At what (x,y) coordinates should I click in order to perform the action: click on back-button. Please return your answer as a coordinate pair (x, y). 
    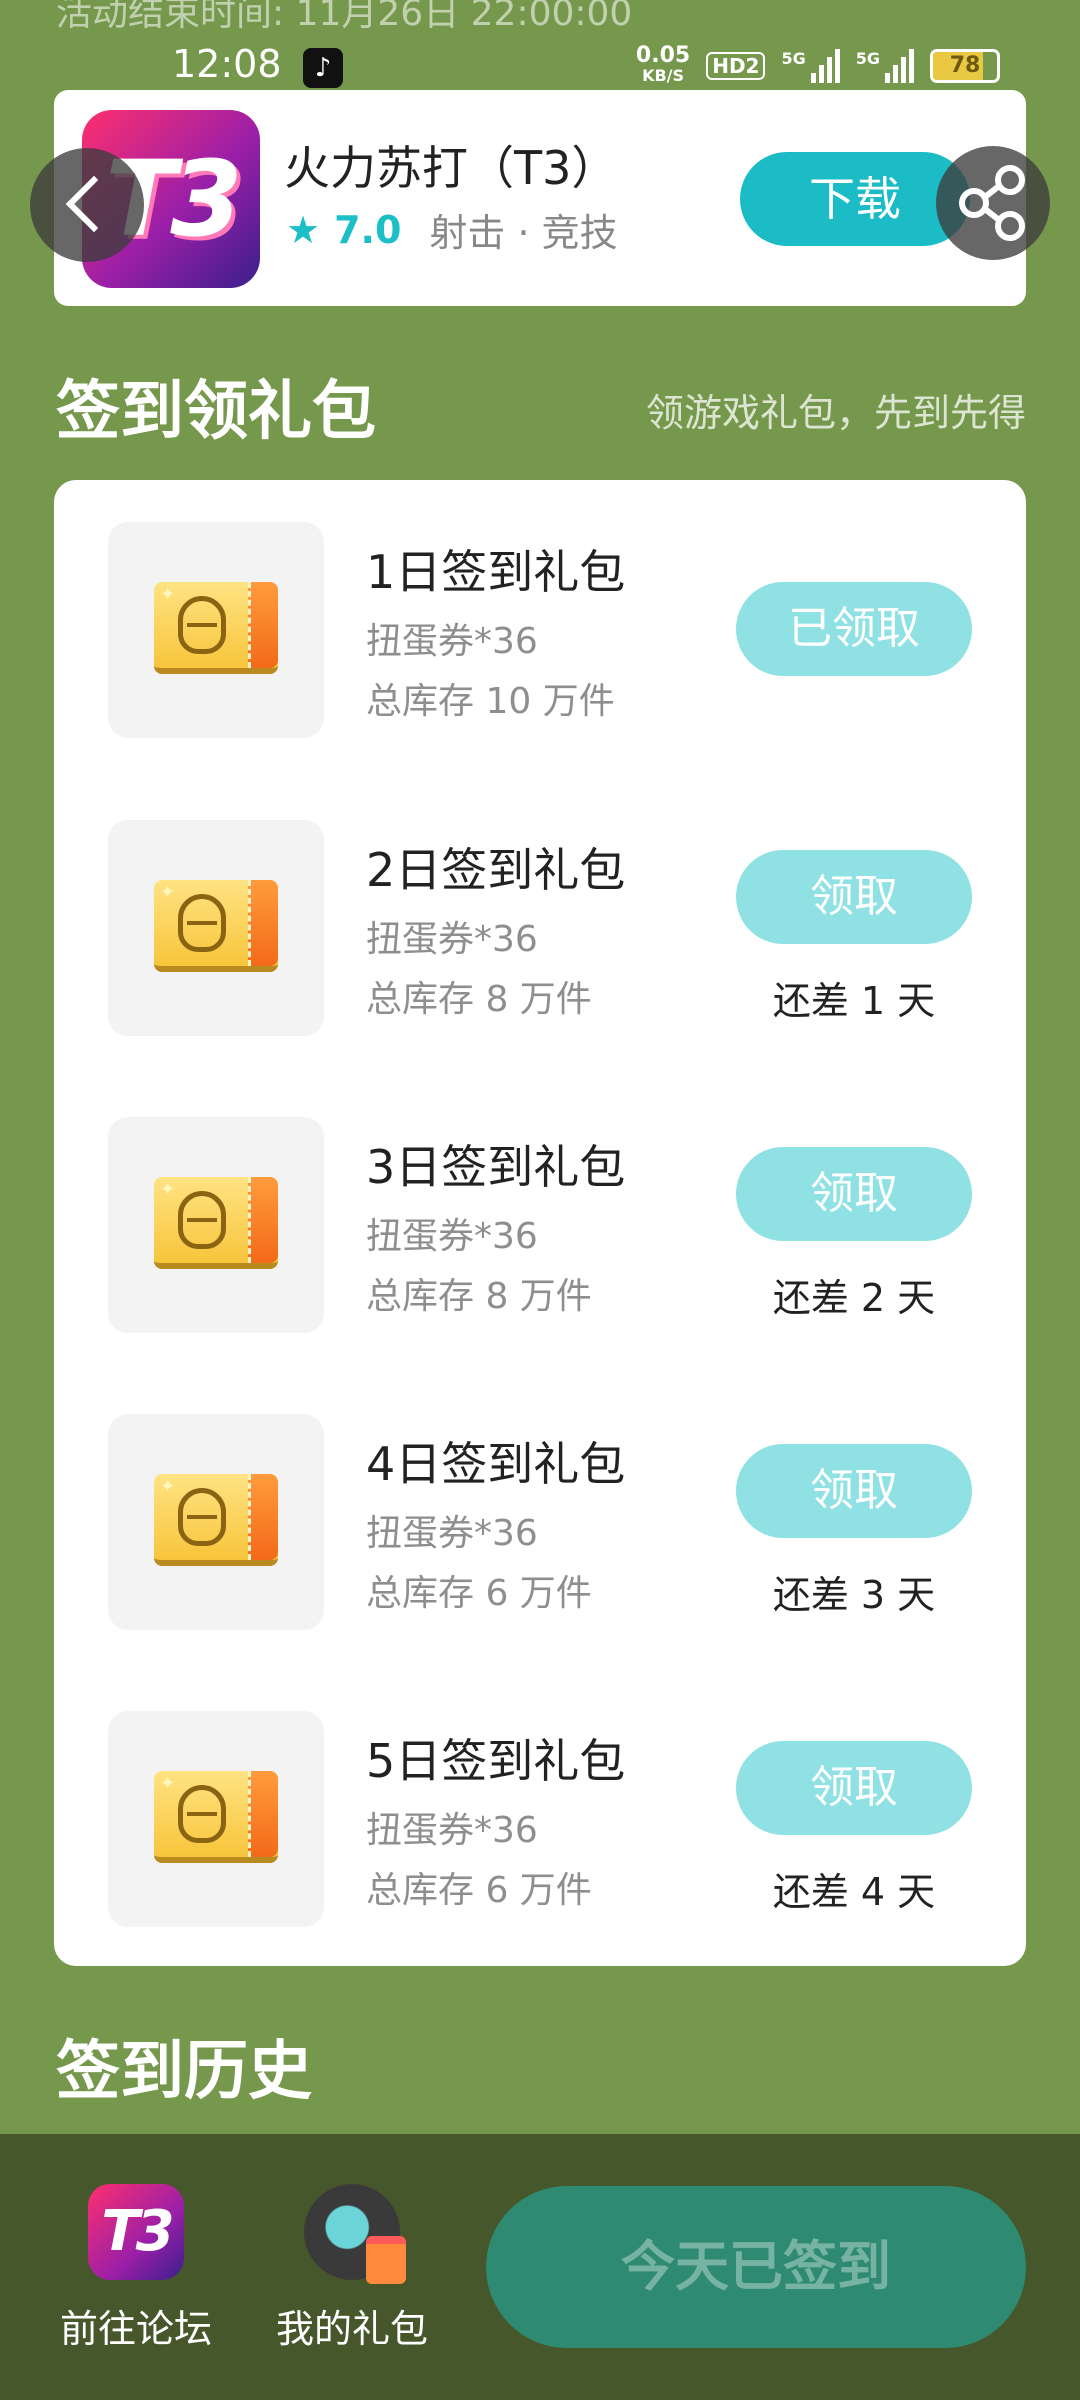
    Looking at the image, I should click on (87, 205).